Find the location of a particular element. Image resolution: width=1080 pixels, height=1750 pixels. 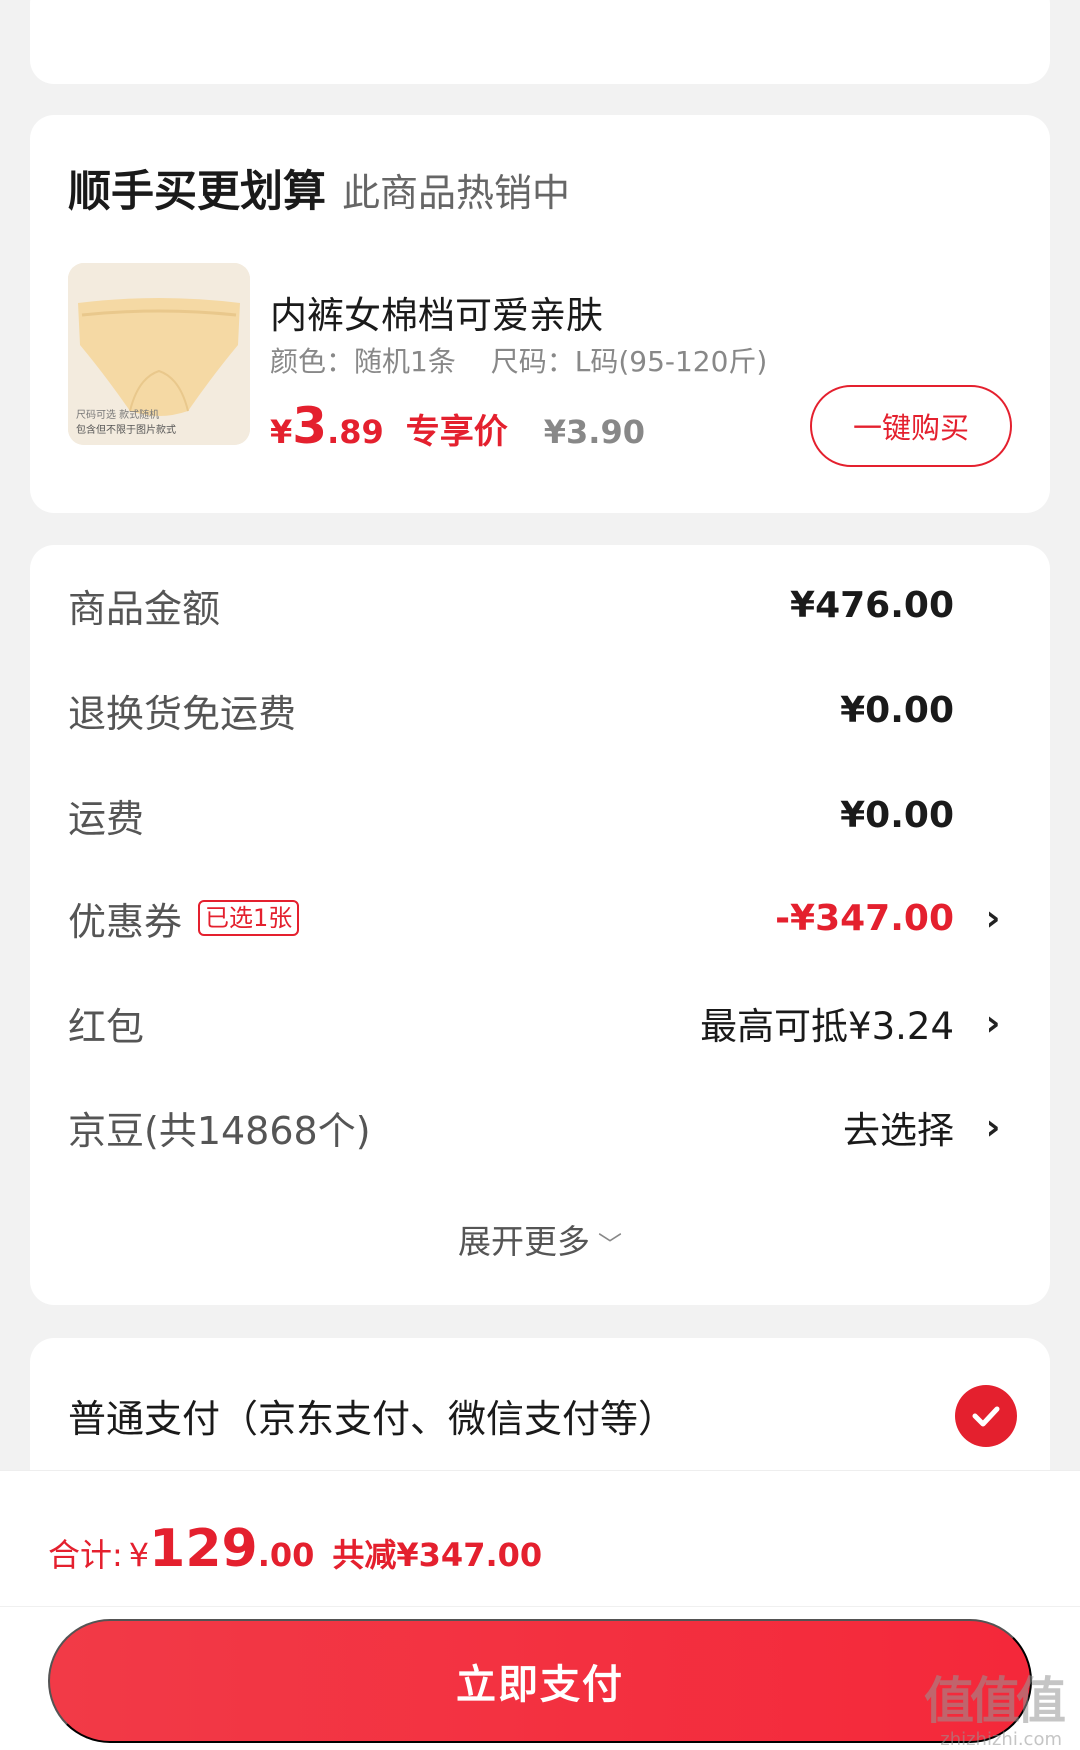

underwear-product-picture: 尺码可选 款式随机 包含但不限于图片款式 is located at coordinates (159, 354).